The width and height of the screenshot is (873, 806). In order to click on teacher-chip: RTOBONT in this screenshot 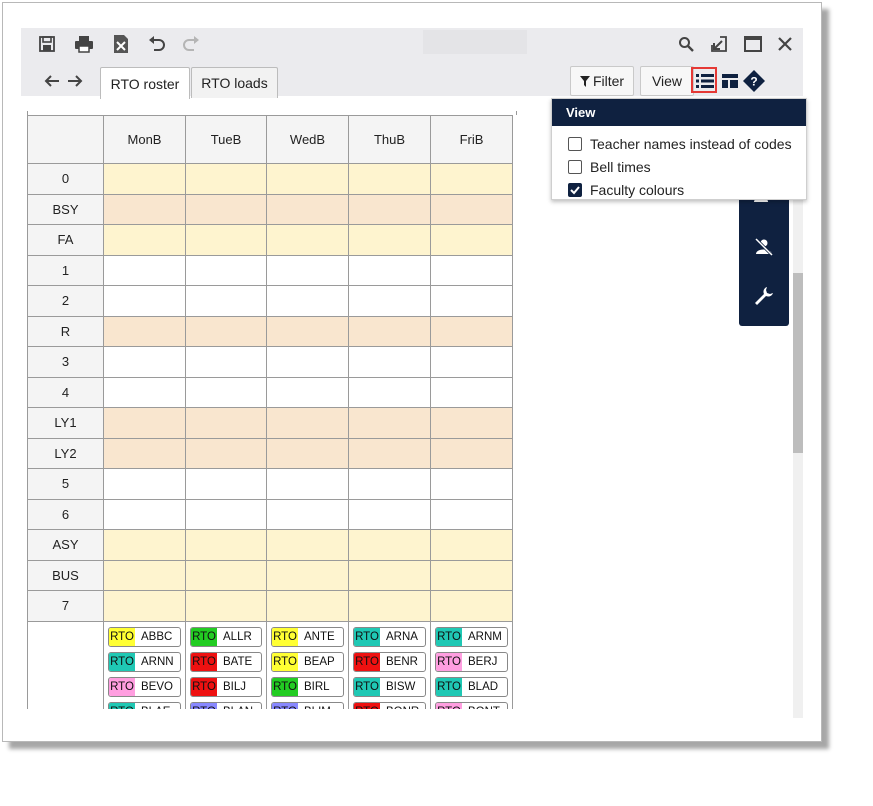, I will do `click(471, 705)`.